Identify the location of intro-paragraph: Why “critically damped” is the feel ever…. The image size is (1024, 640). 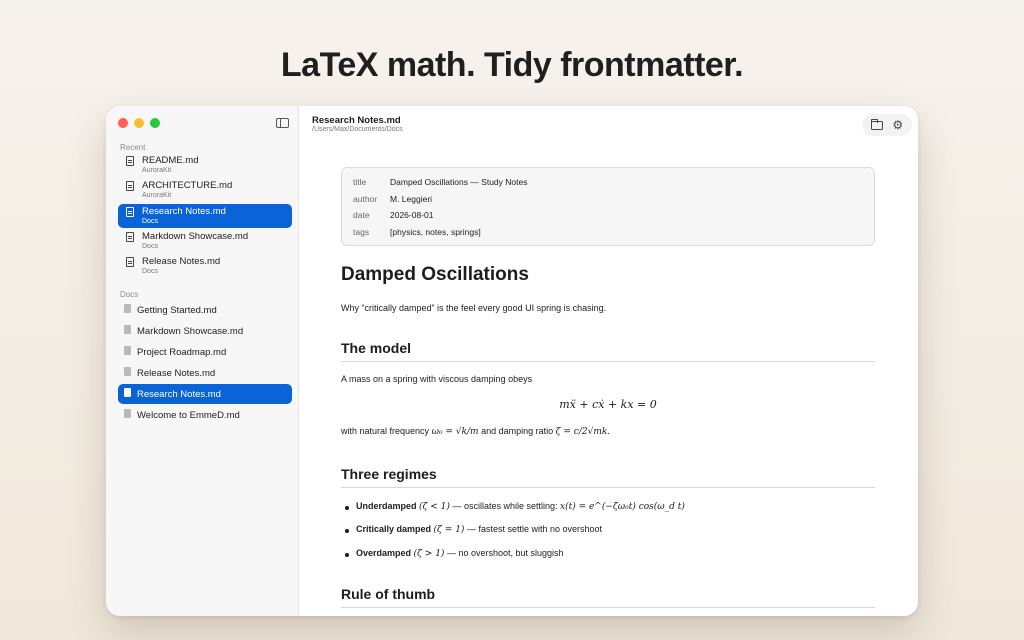
(474, 308).